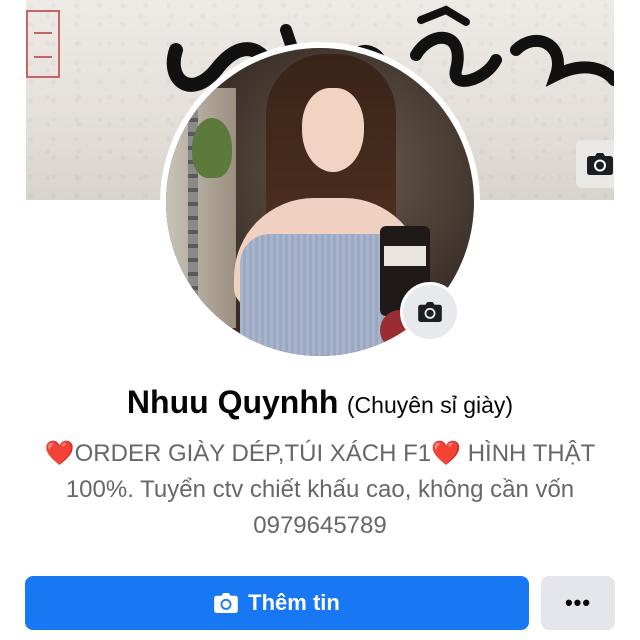 This screenshot has width=640, height=640. I want to click on profile-alternate-name: (Chuyên sỉ giày), so click(430, 405).